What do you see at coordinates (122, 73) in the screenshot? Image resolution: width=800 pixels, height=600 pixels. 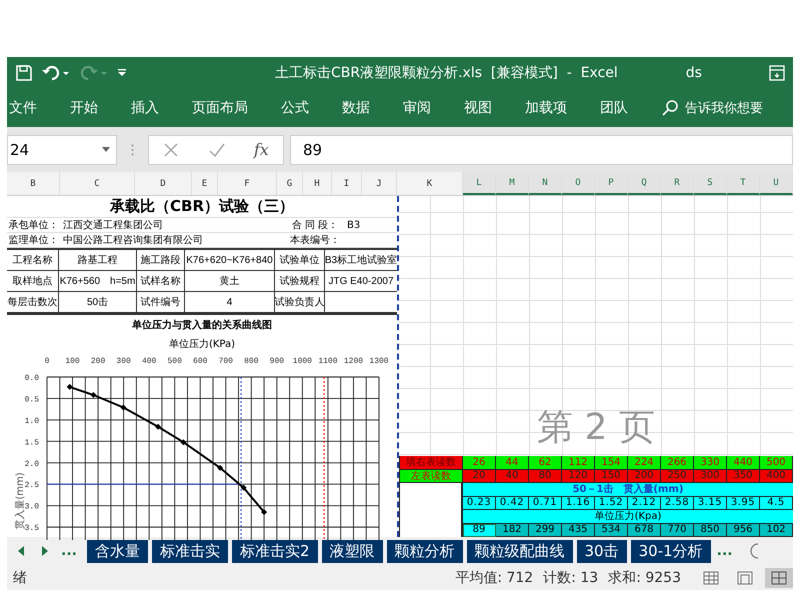 I see `customize-caret-icon` at bounding box center [122, 73].